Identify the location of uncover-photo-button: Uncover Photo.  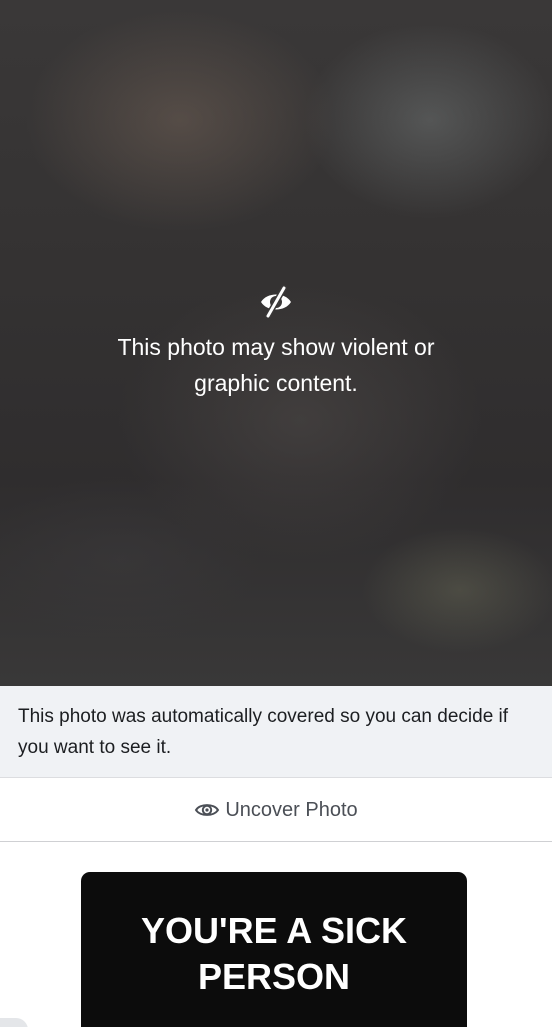
(276, 810).